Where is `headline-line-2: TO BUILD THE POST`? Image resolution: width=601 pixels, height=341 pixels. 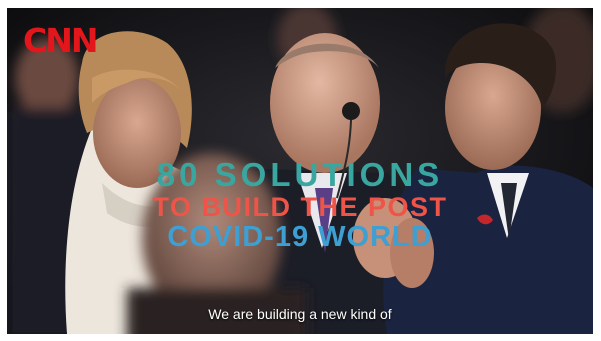 headline-line-2: TO BUILD THE POST is located at coordinates (300, 206).